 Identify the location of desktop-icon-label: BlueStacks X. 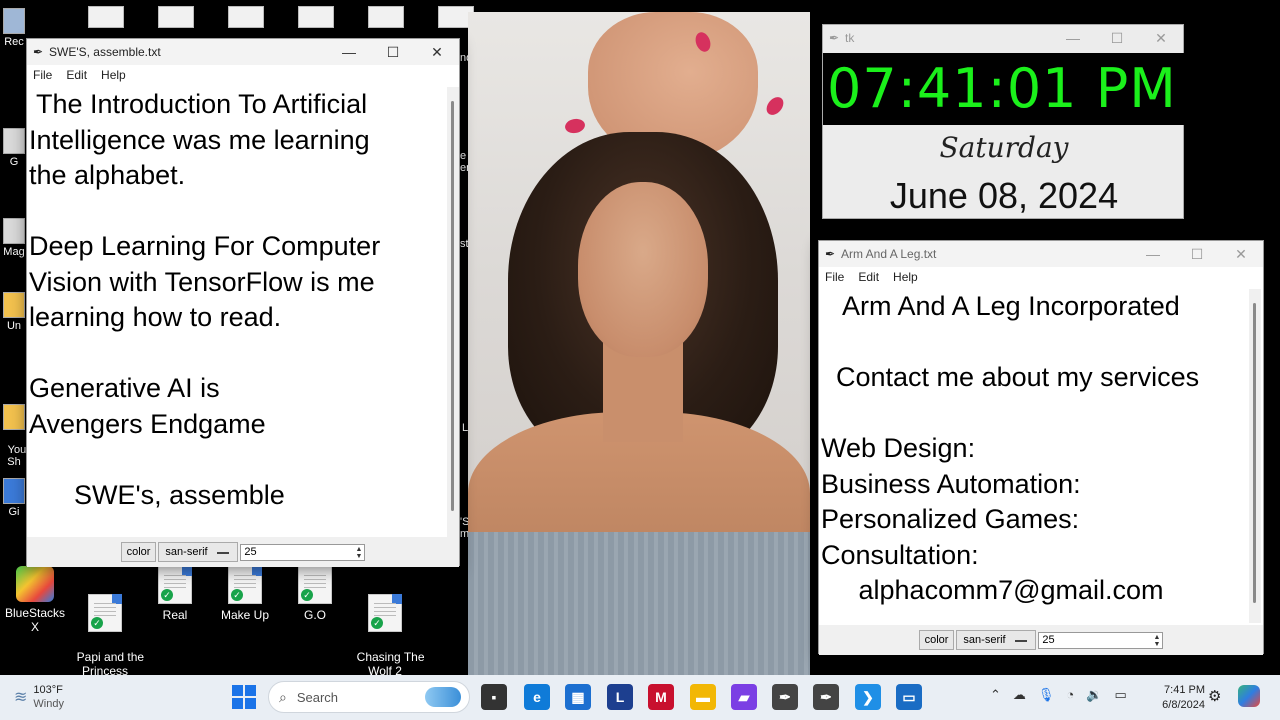
(35, 620).